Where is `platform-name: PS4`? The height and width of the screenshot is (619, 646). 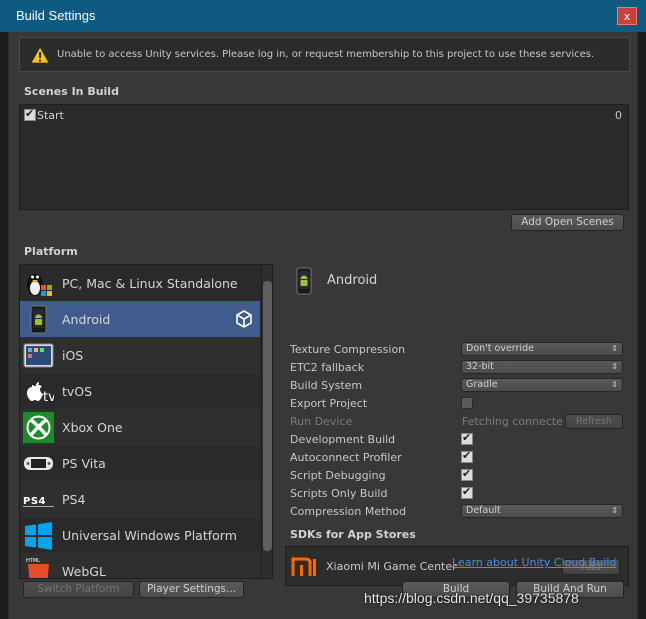
platform-name: PS4 is located at coordinates (74, 499).